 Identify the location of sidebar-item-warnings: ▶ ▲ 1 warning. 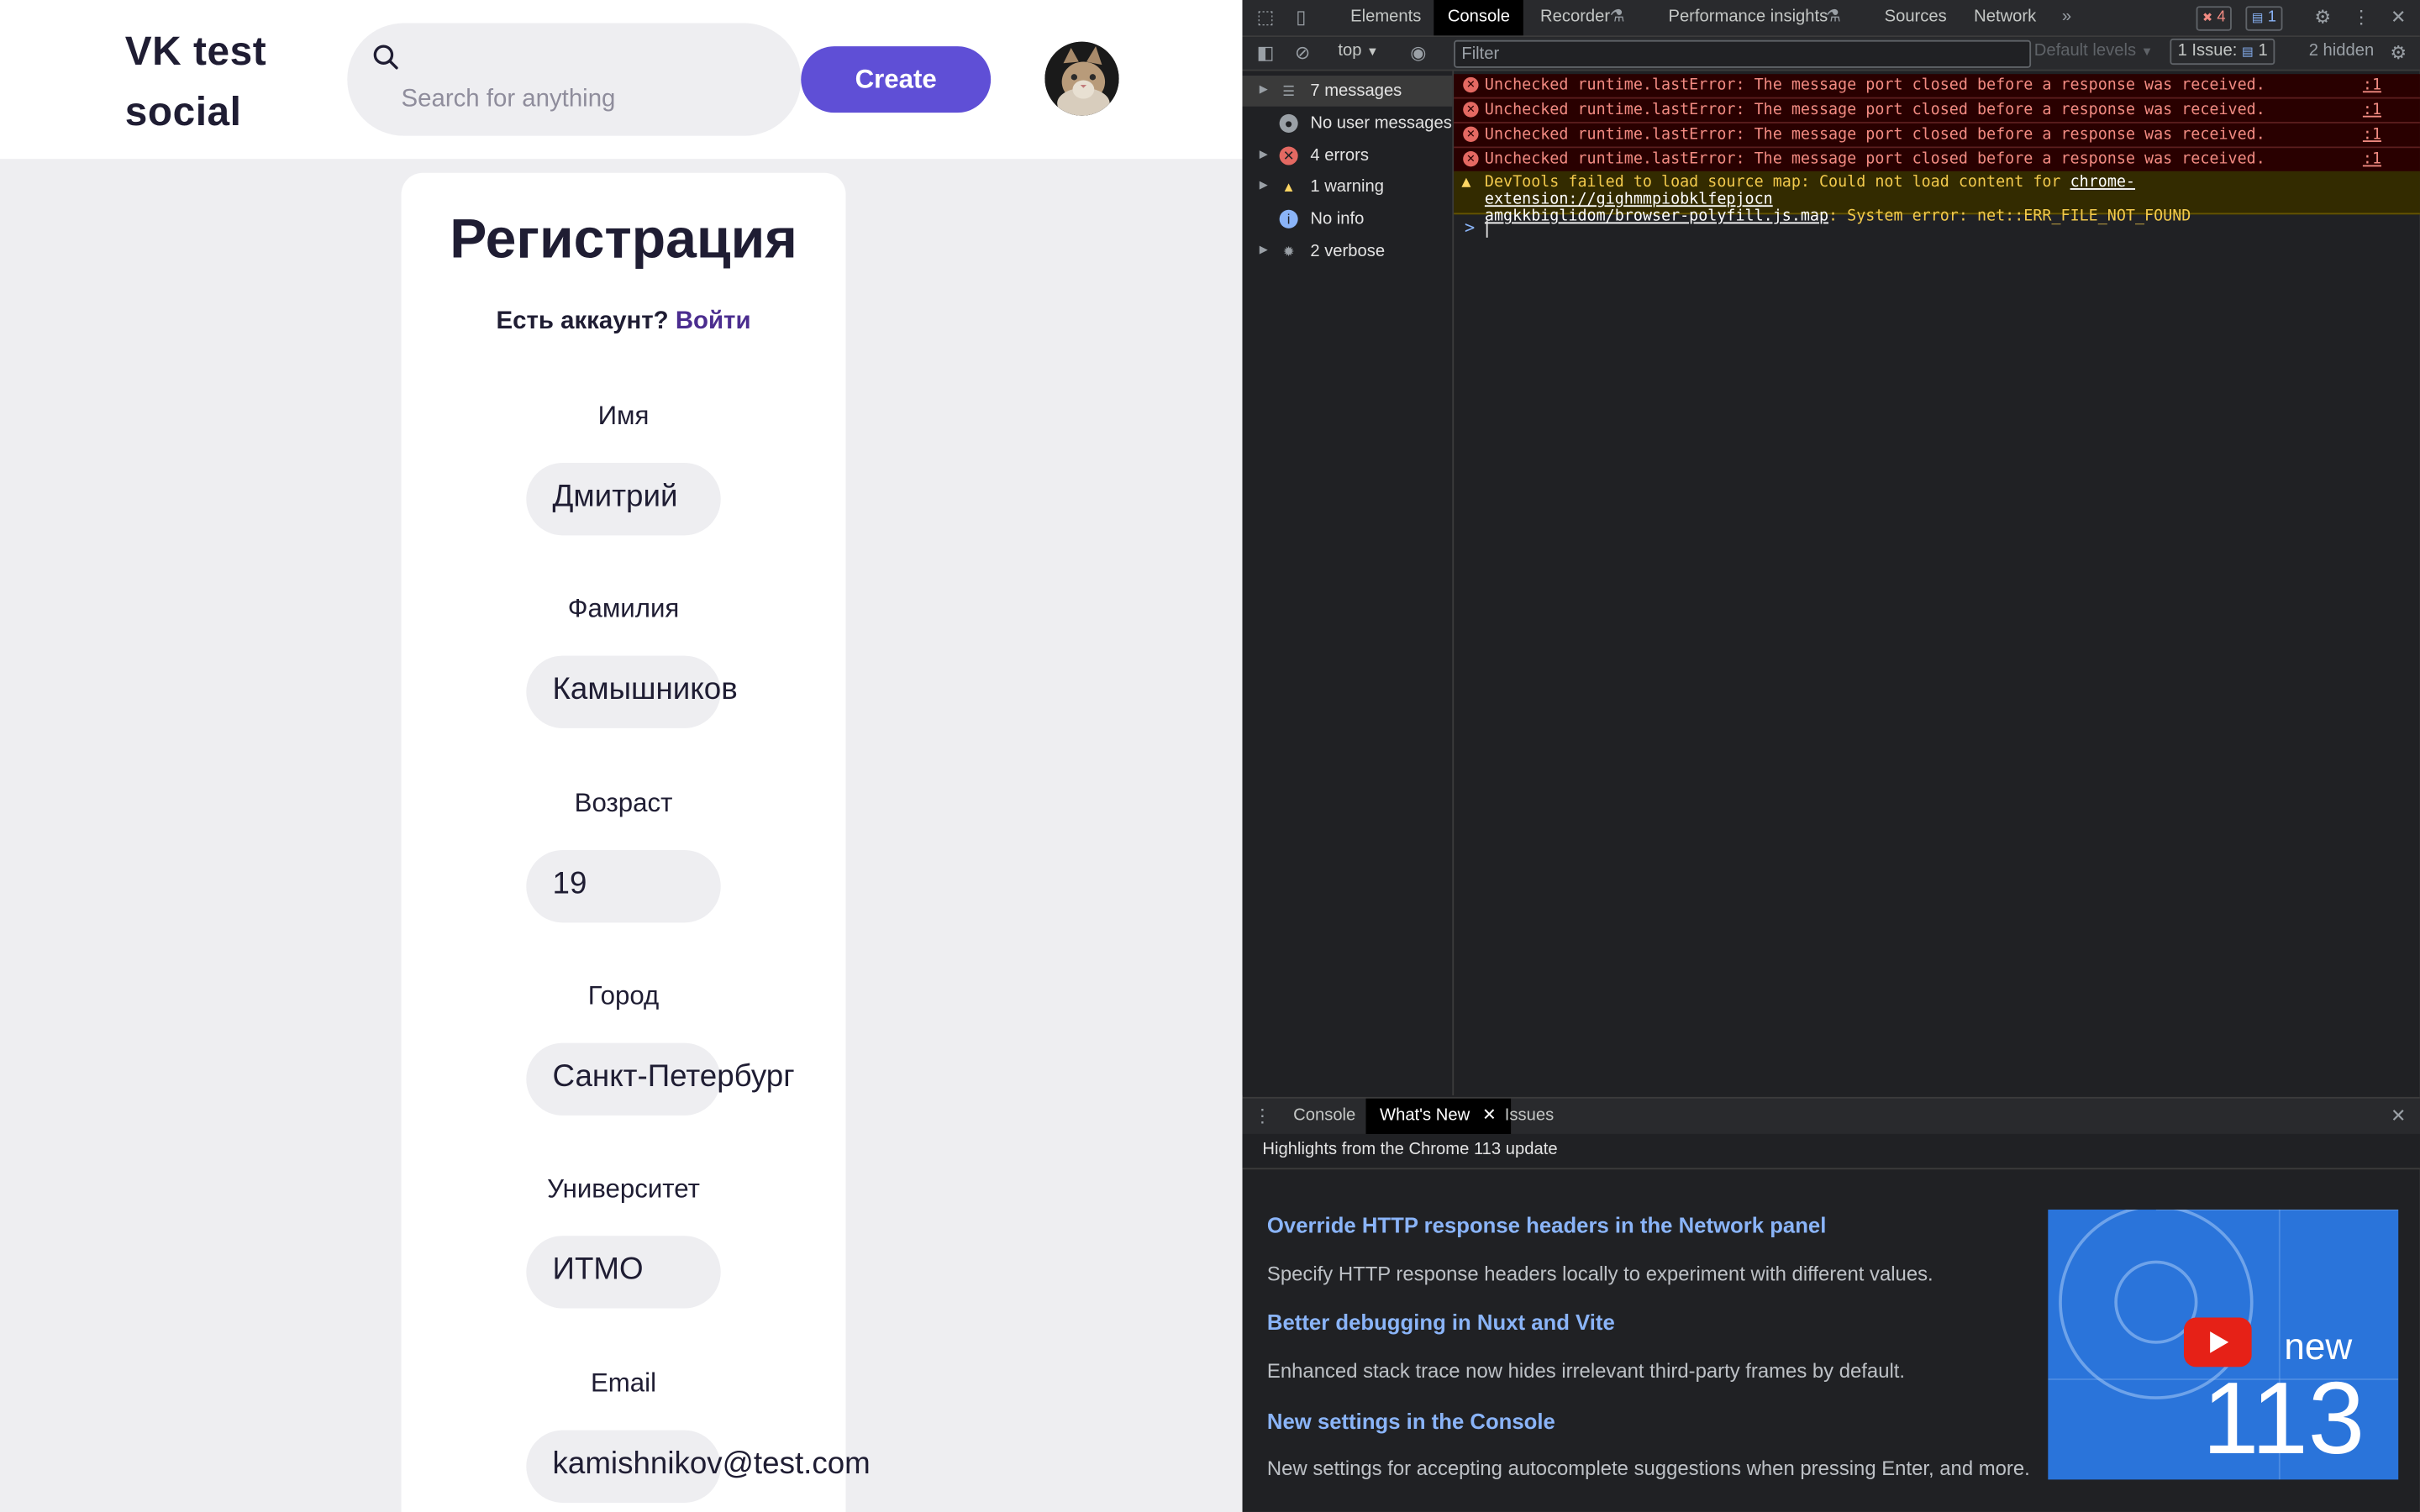
(1348, 186).